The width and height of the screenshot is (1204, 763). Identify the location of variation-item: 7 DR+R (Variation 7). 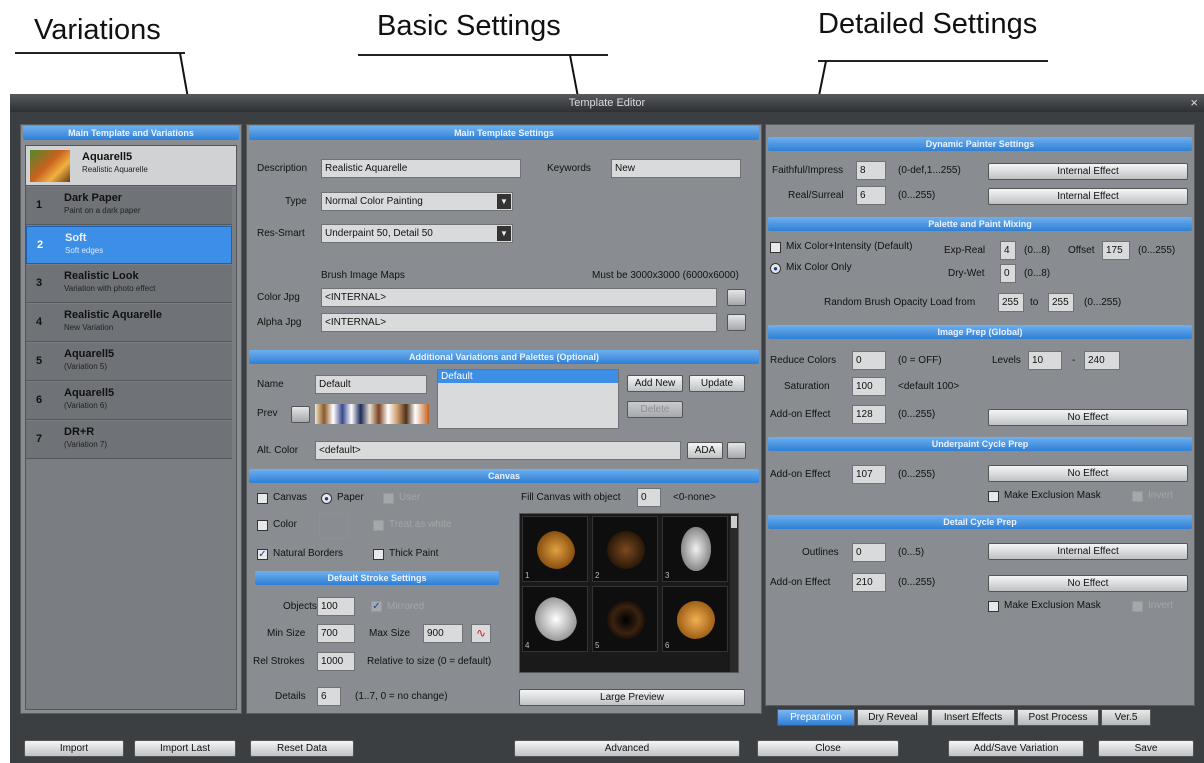
(129, 440).